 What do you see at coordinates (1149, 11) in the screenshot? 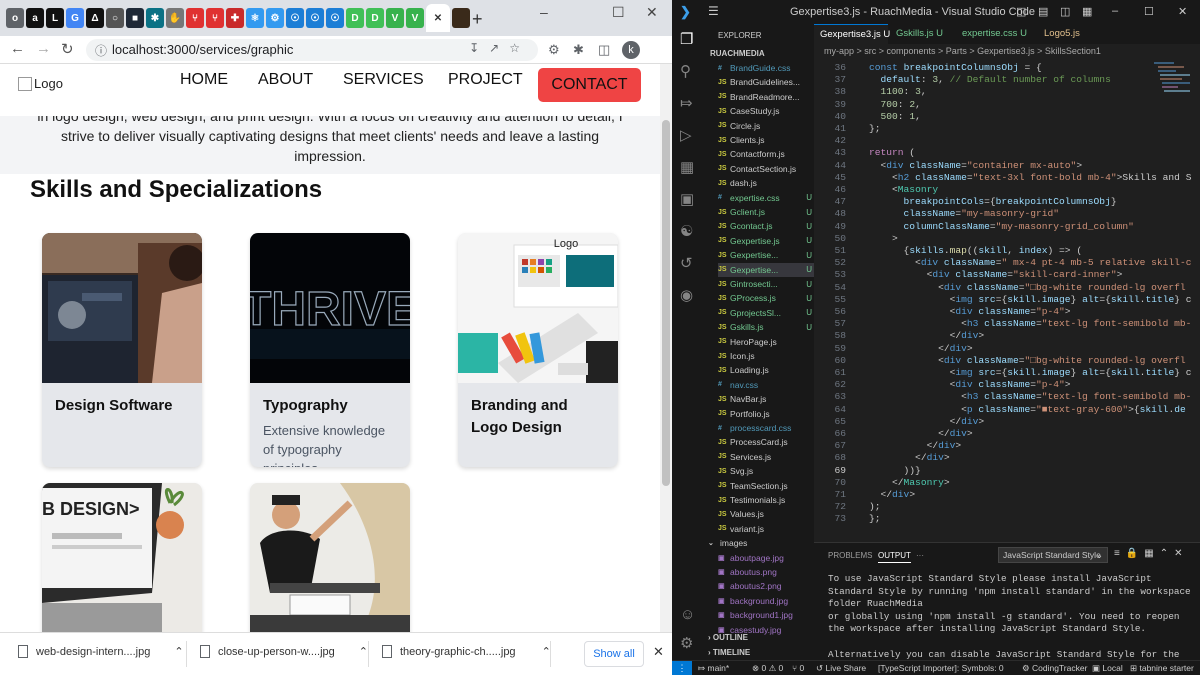
I see `maximize-button: ☐` at bounding box center [1149, 11].